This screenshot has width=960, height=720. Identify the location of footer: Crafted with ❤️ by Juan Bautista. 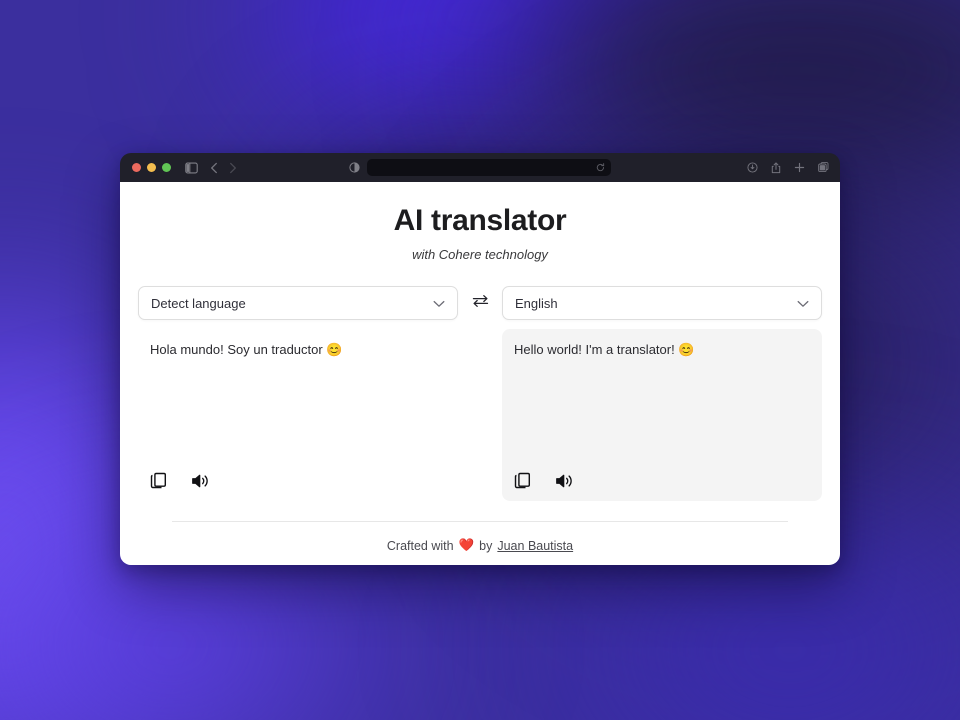
(480, 545).